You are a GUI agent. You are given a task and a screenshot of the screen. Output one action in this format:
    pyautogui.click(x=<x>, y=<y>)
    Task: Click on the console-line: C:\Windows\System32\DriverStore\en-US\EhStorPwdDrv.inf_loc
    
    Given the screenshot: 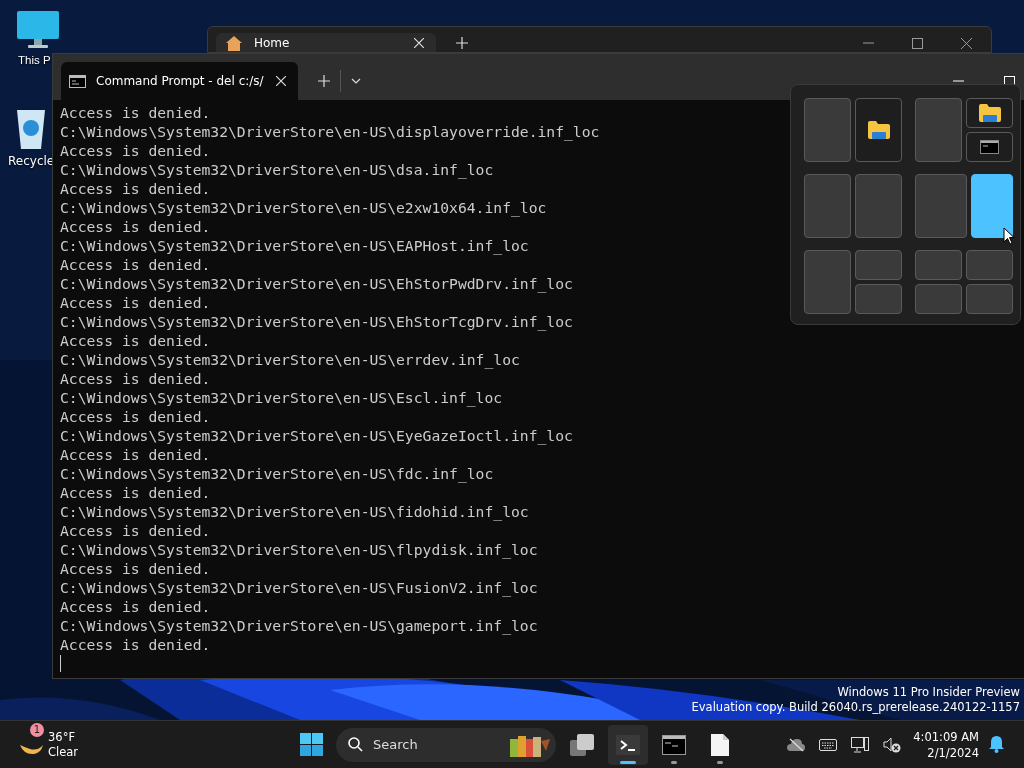 What is the action you would take?
    pyautogui.click(x=316, y=283)
    